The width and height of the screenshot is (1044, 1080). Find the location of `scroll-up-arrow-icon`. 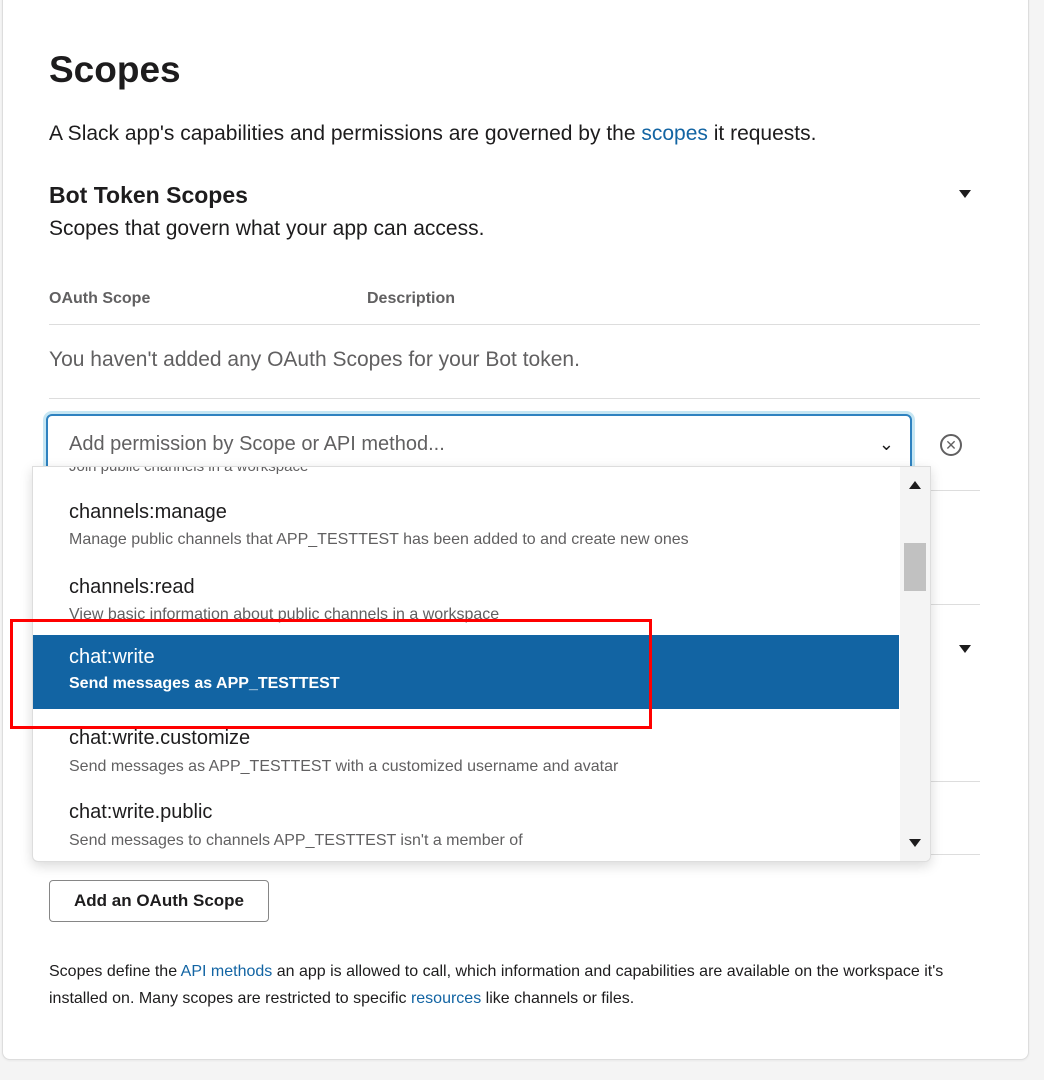

scroll-up-arrow-icon is located at coordinates (915, 485).